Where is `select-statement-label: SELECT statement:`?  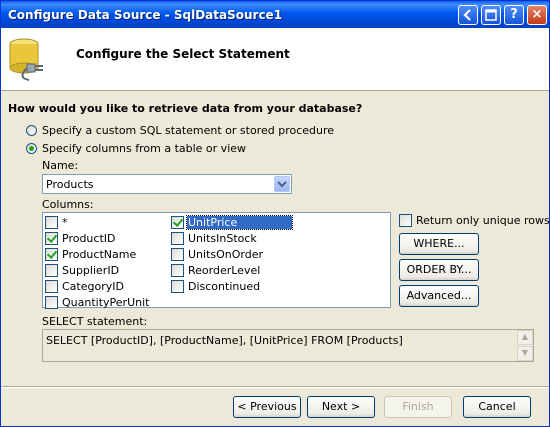
select-statement-label: SELECT statement: is located at coordinates (95, 321).